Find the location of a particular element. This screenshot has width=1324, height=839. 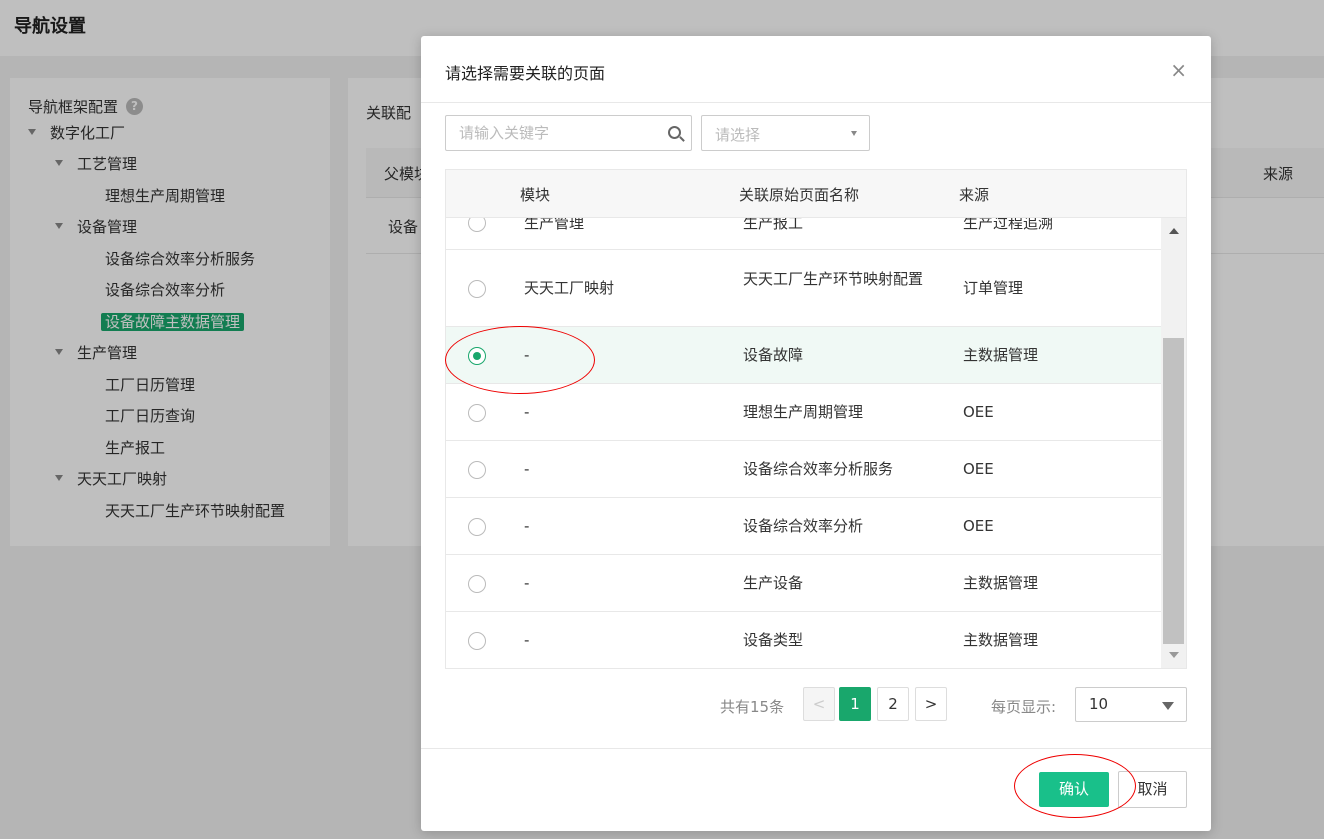

page-1-button: 1 is located at coordinates (855, 704).